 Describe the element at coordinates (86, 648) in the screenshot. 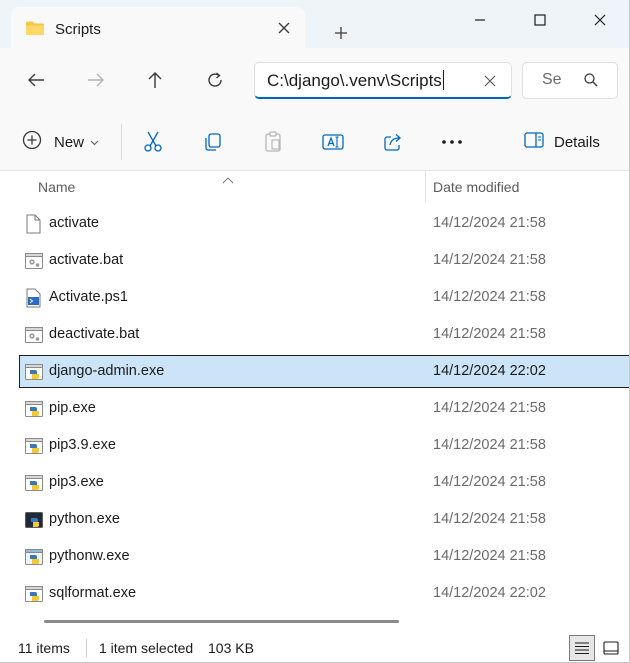

I see `status-divider` at that location.